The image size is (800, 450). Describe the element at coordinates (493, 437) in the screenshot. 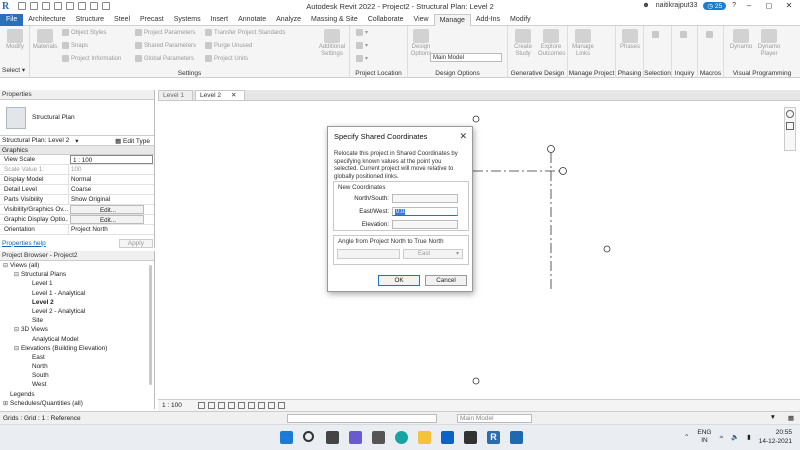

I see `revit-taskbar-icon: R` at that location.